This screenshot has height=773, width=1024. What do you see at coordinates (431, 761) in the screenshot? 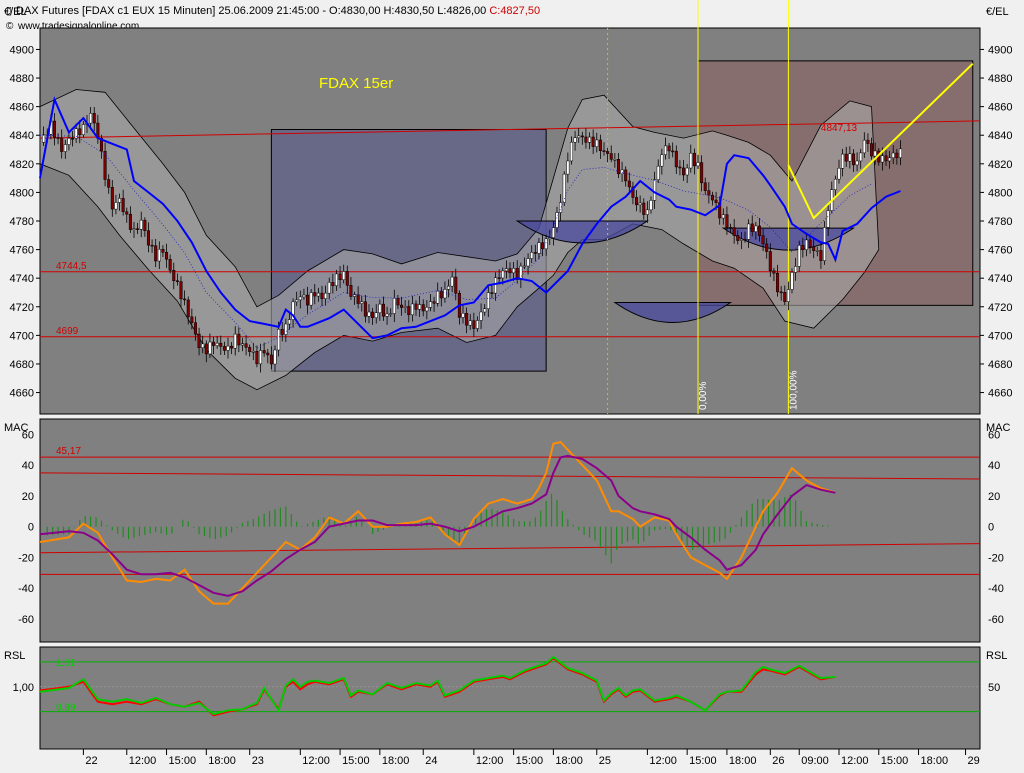
I see `x-tick-label: 24` at bounding box center [431, 761].